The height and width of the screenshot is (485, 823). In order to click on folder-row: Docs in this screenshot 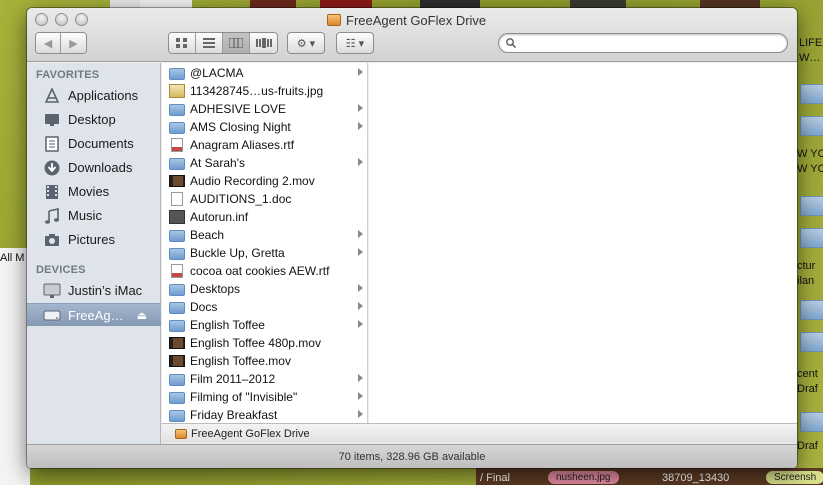, I will do `click(264, 307)`.